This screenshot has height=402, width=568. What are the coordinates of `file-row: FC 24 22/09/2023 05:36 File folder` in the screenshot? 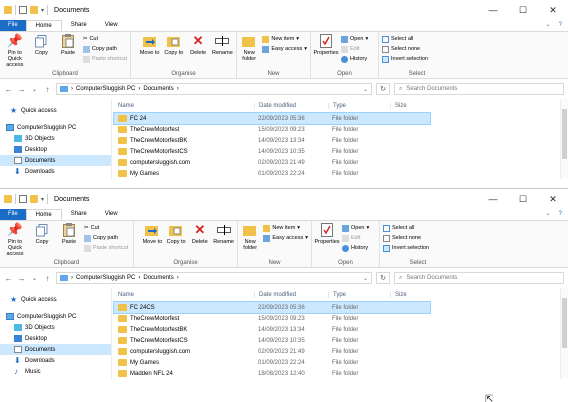 It's located at (272, 118).